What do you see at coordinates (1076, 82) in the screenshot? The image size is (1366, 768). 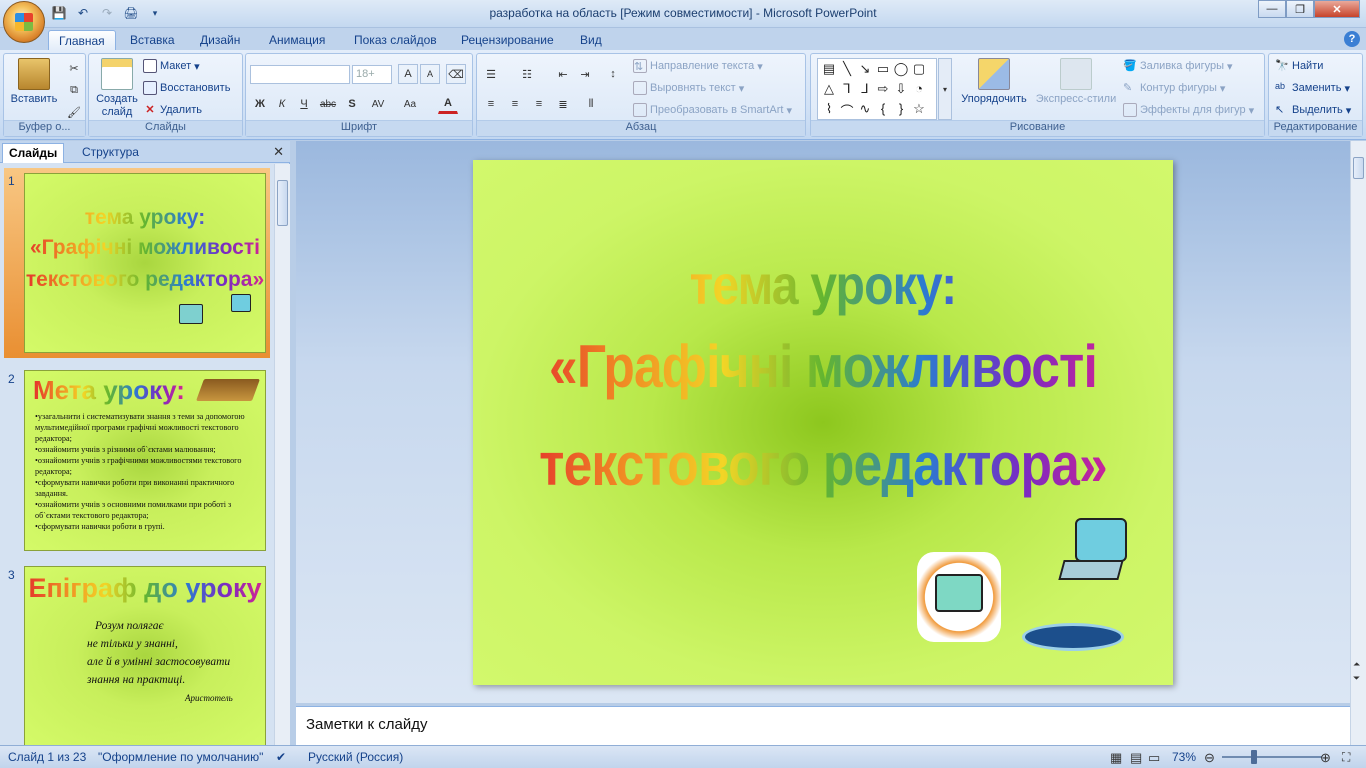 I see `quick-styles-button: Экспресс-стили` at bounding box center [1076, 82].